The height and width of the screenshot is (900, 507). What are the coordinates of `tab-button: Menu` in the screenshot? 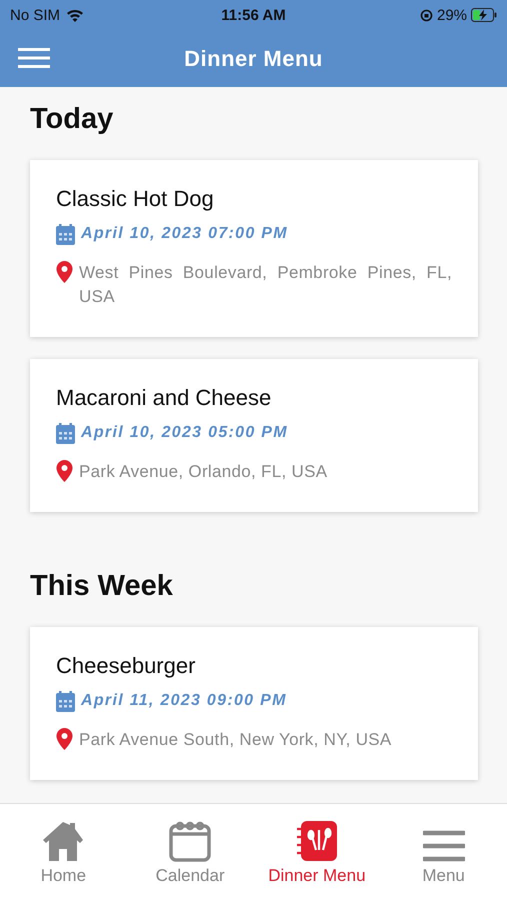 It's located at (443, 853).